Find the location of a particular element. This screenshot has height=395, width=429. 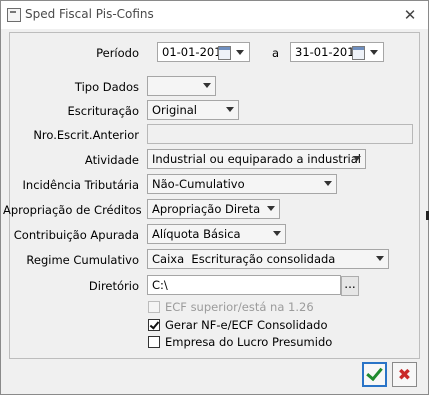

apropriacao-select: Apropriação Direta is located at coordinates (213, 209).